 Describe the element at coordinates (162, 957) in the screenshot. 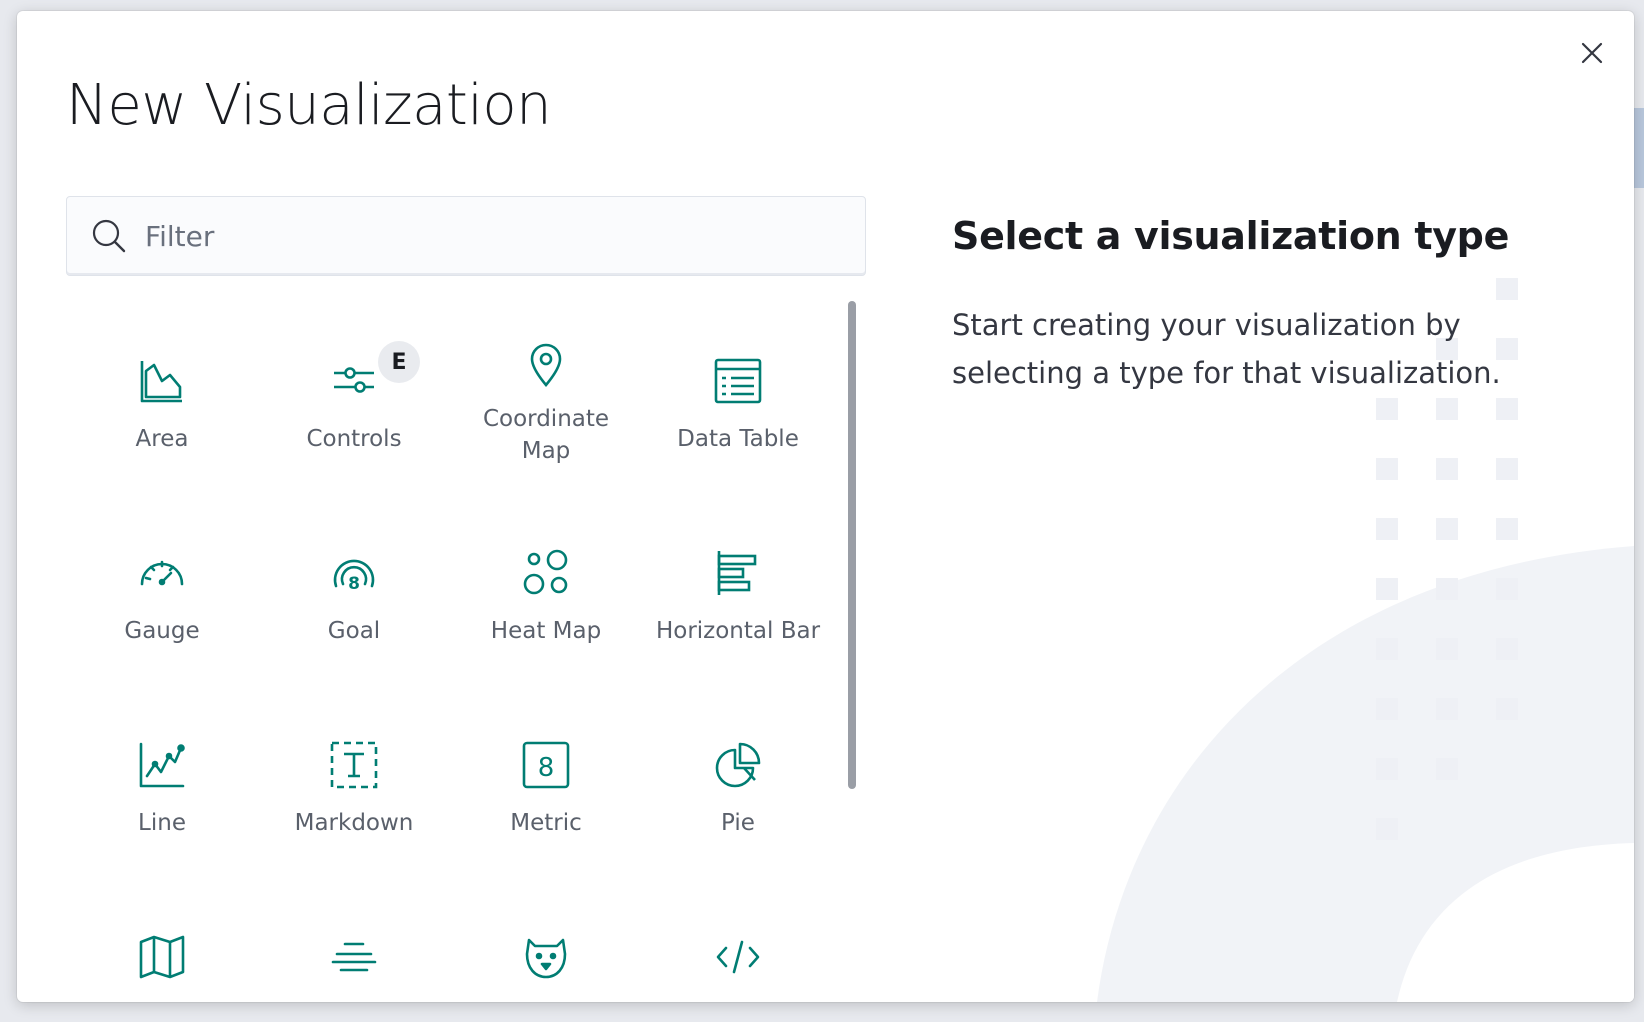

I see `region-map-icon` at that location.